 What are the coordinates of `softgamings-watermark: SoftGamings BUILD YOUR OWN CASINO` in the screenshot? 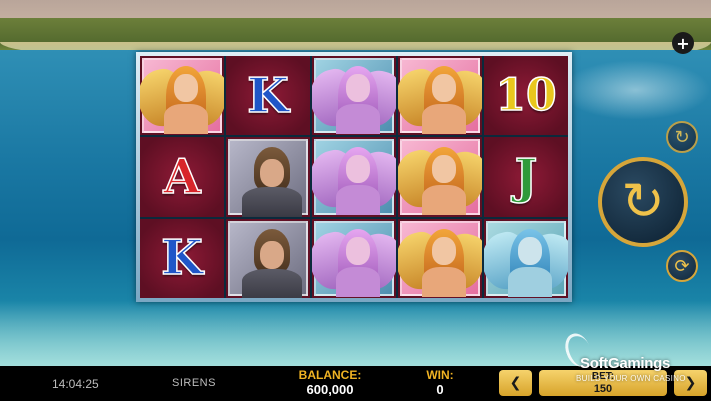 It's located at (633, 358).